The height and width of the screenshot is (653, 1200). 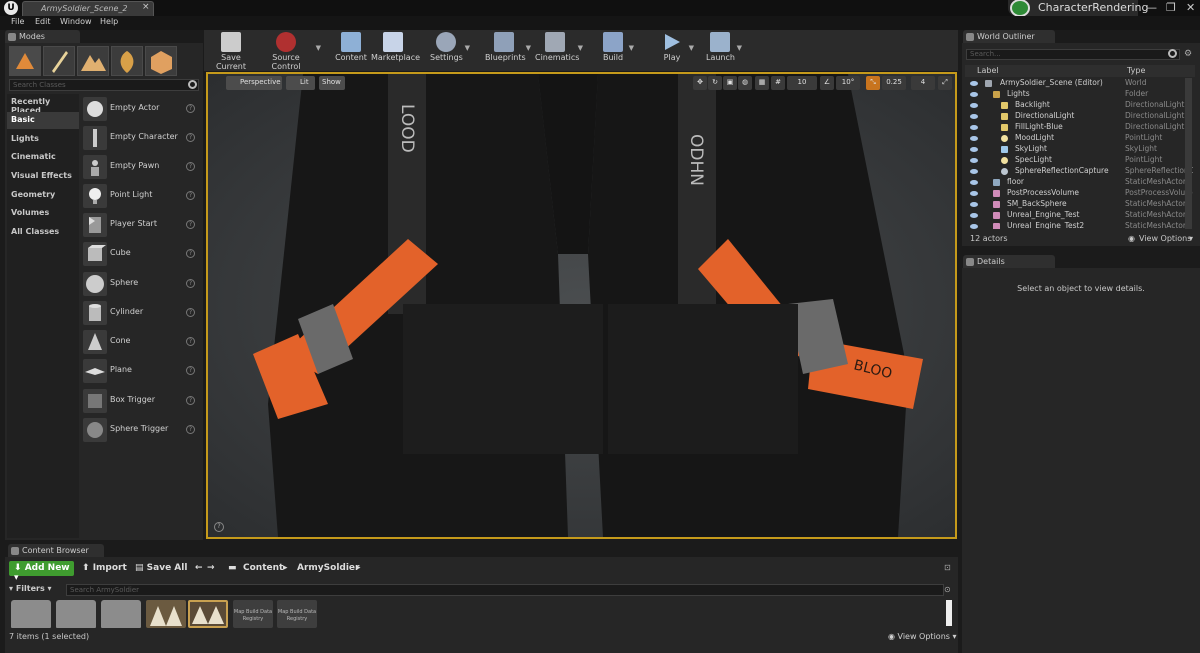 What do you see at coordinates (559, 50) in the screenshot?
I see `cinematics-button: Cinematics ▼` at bounding box center [559, 50].